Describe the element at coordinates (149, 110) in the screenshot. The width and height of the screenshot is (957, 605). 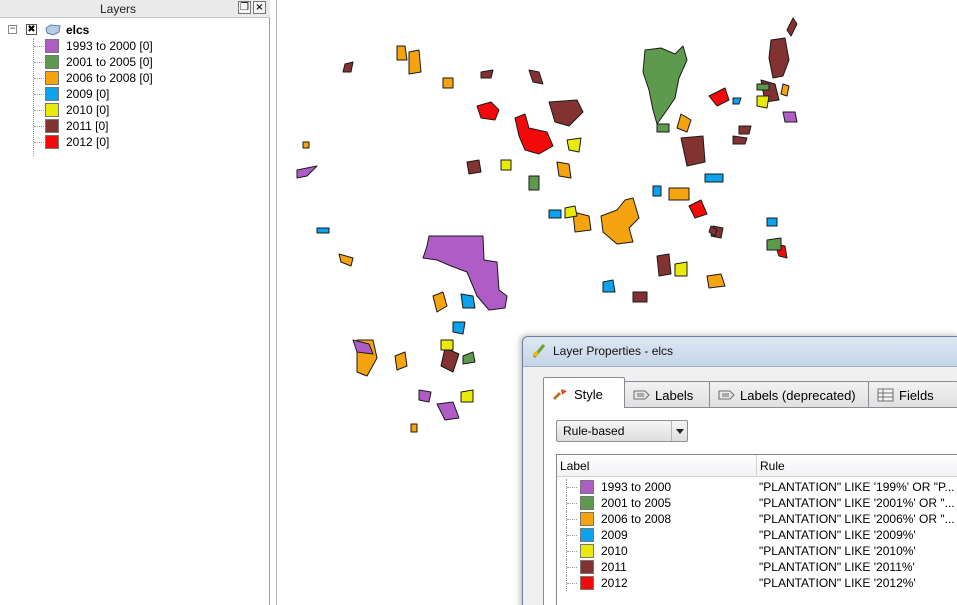
I see `legend-item: 2010 [0]` at that location.